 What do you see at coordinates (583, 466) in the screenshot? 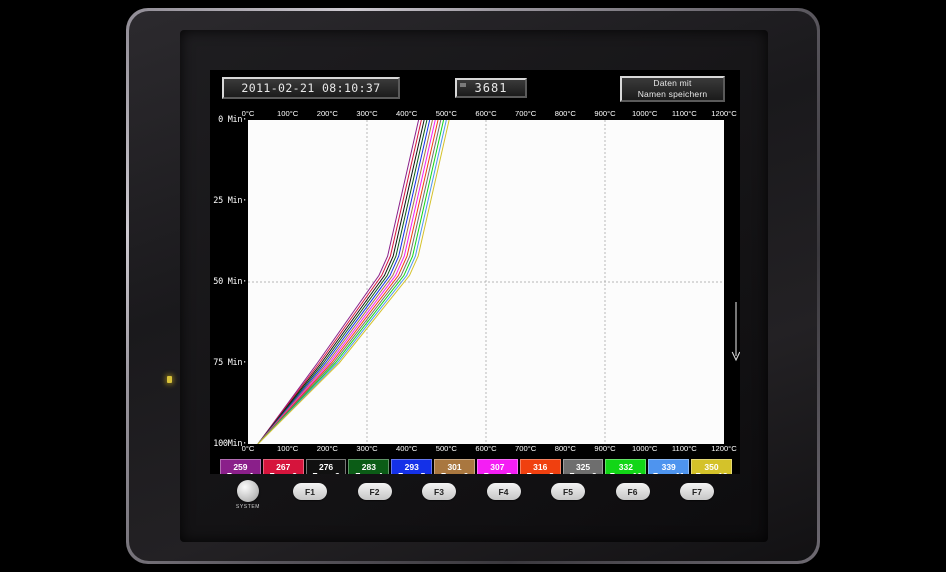
I see `zone-button: 325Zone 9` at bounding box center [583, 466].